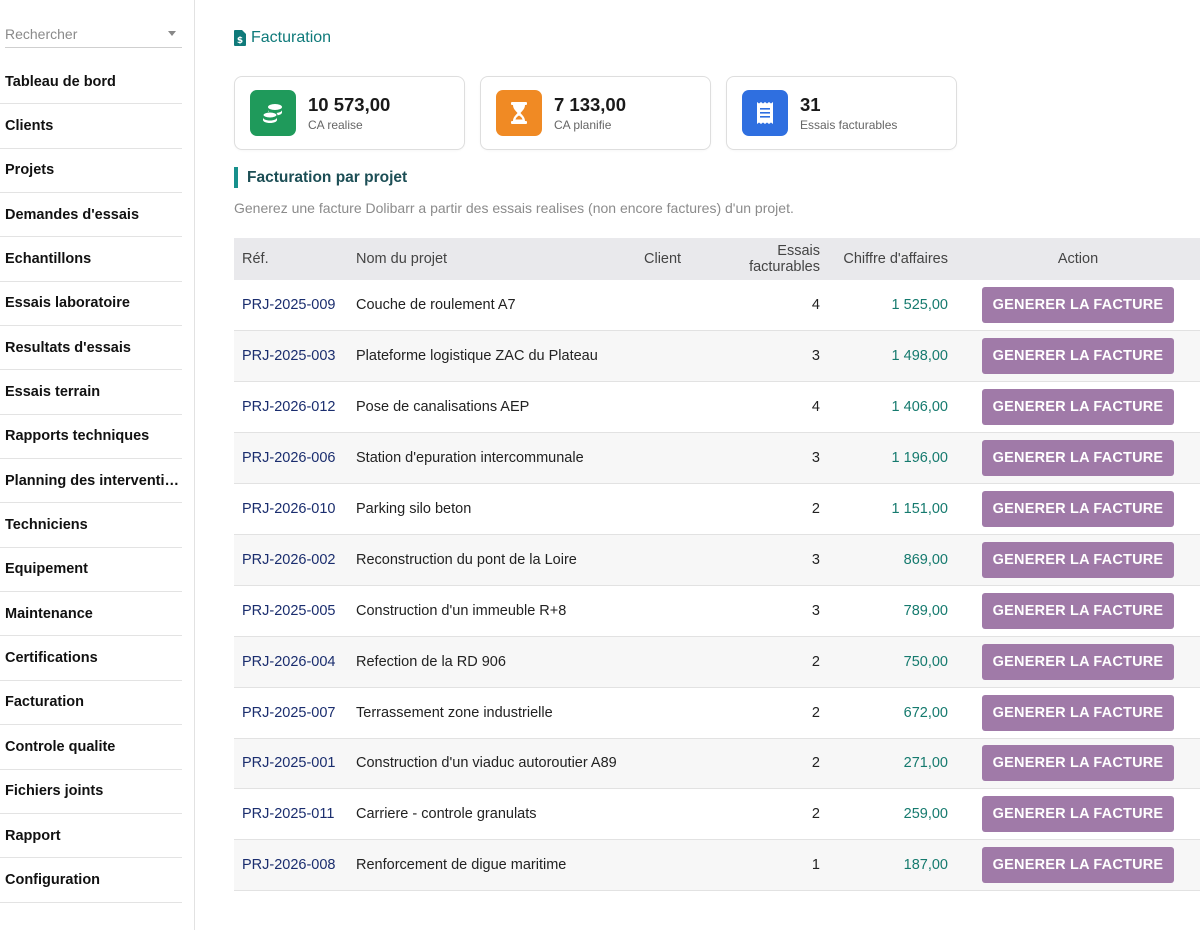 The width and height of the screenshot is (1200, 930). I want to click on sidebar-item-label: Maintenance, so click(49, 613).